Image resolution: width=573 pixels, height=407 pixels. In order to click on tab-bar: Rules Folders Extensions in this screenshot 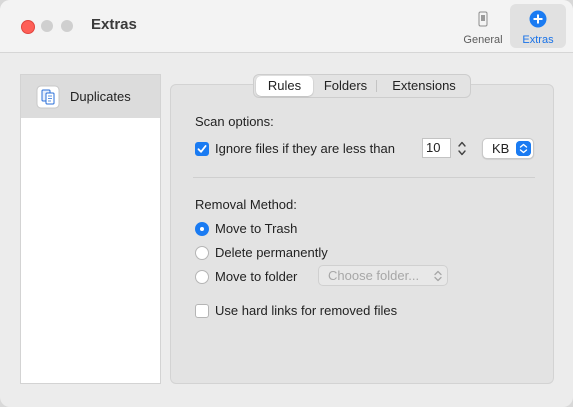, I will do `click(362, 86)`.